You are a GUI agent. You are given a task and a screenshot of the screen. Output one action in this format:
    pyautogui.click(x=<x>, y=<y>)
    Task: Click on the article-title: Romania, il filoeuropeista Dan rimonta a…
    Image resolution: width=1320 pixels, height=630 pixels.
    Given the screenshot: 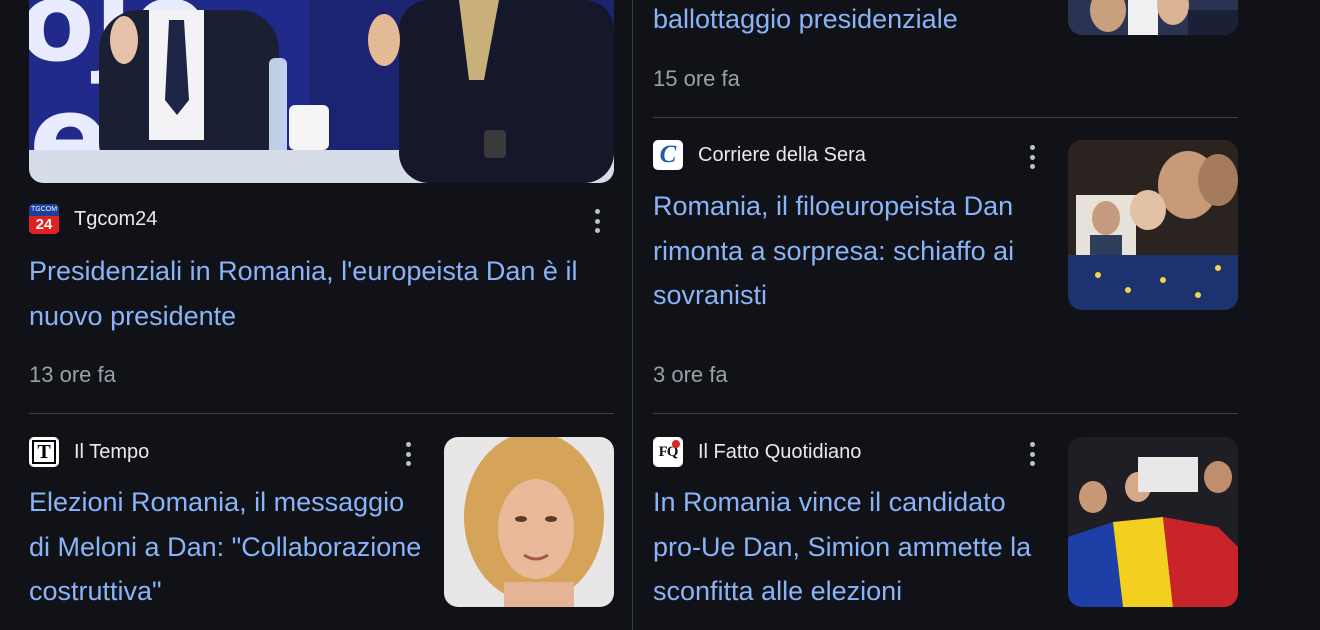 What is the action you would take?
    pyautogui.click(x=853, y=251)
    